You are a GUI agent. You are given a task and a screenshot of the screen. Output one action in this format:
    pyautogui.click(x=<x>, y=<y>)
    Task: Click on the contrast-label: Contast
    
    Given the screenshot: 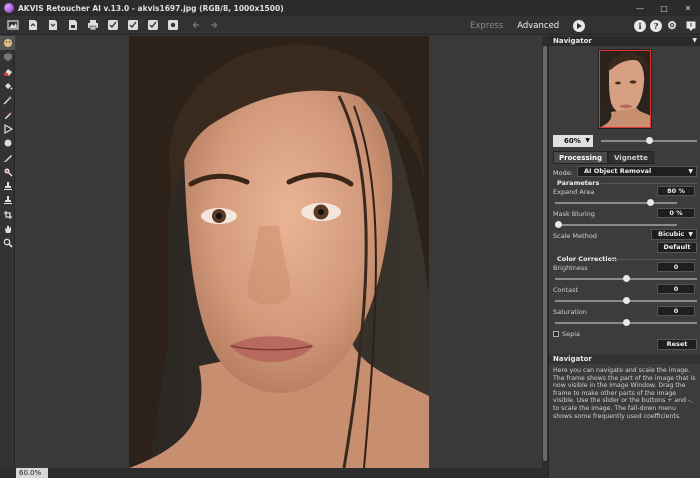 What is the action you would take?
    pyautogui.click(x=566, y=290)
    